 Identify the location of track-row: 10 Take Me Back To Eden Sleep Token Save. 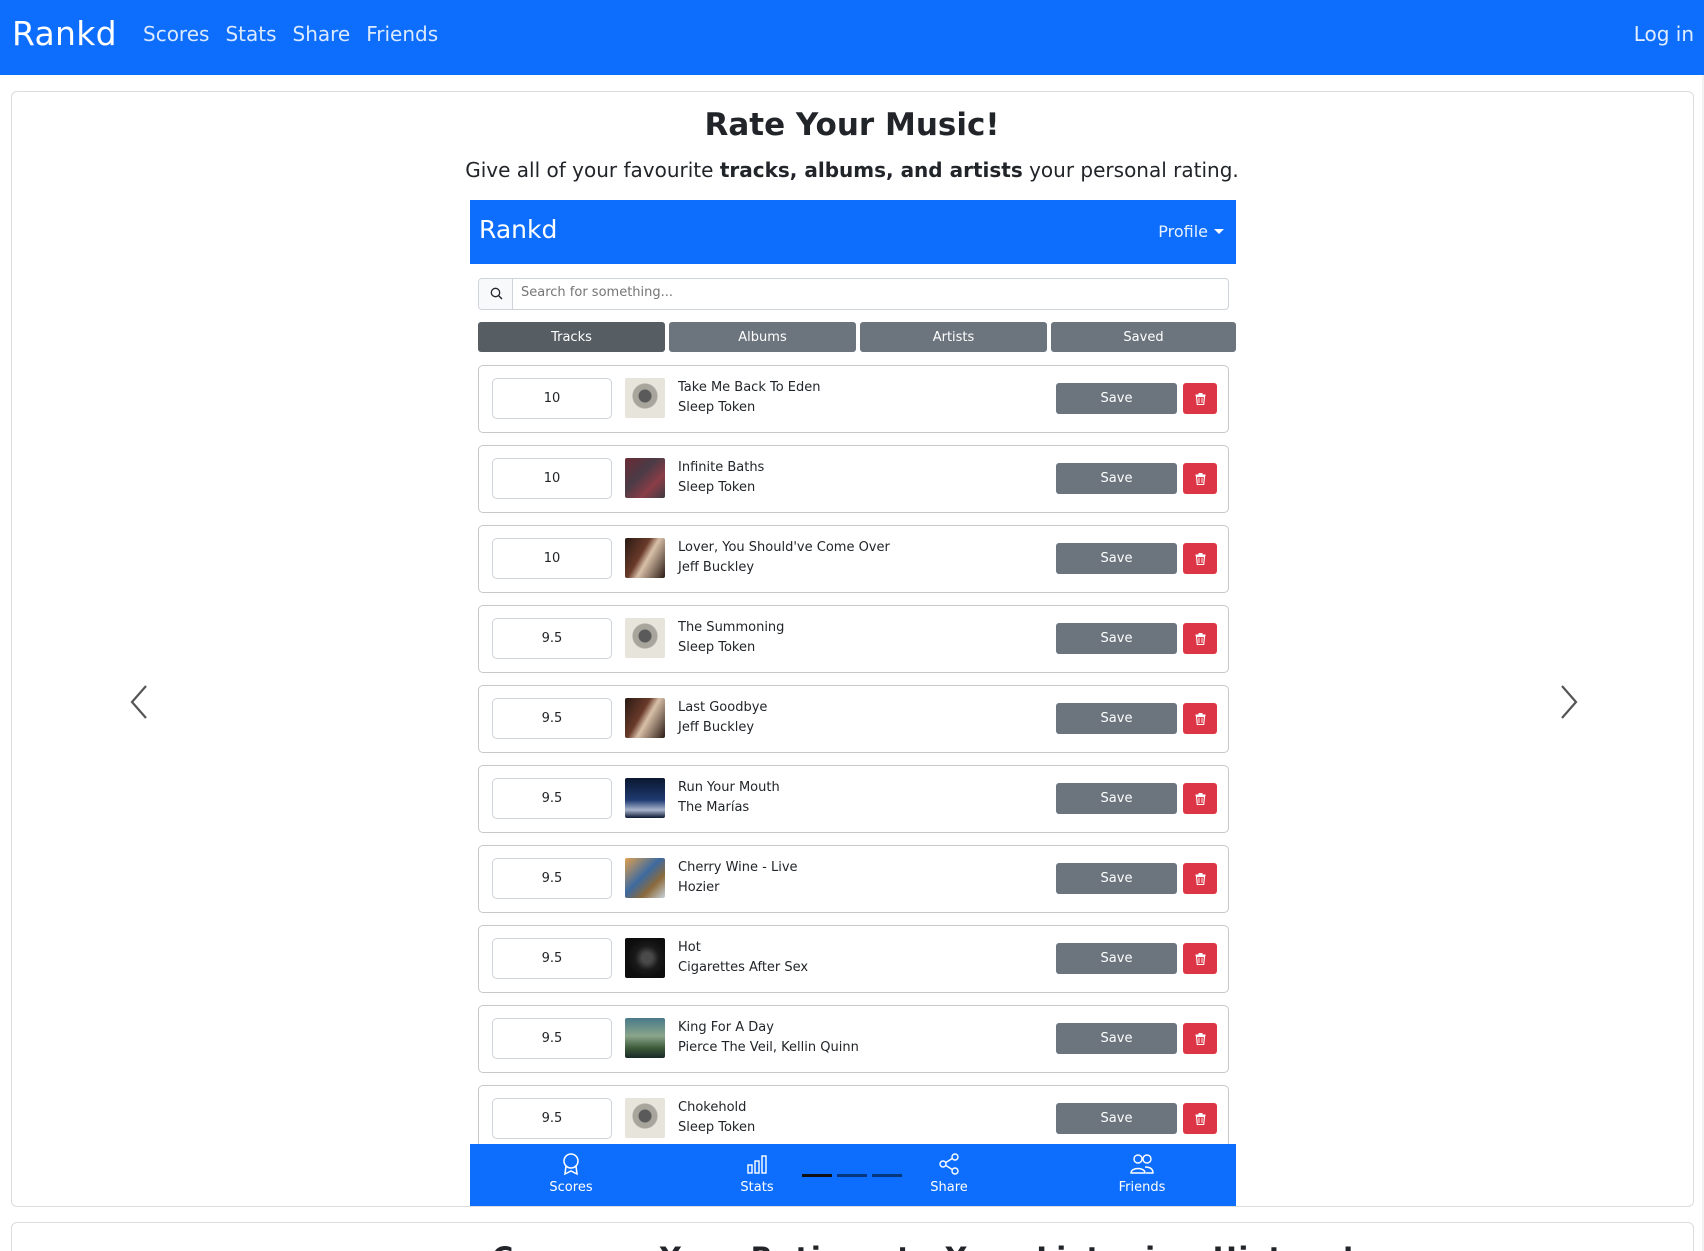
(853, 399).